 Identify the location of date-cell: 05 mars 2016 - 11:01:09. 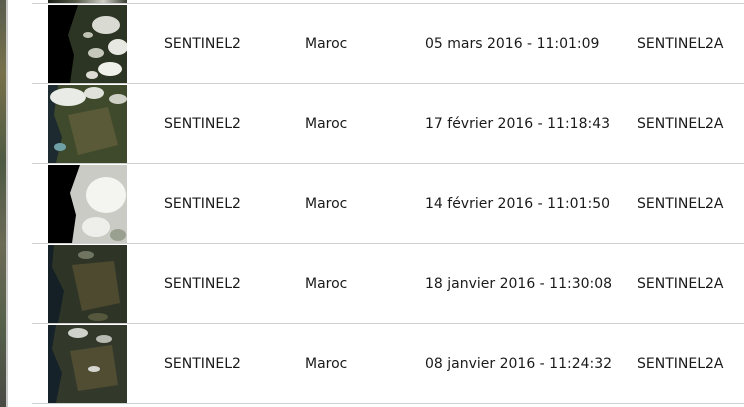
(512, 44).